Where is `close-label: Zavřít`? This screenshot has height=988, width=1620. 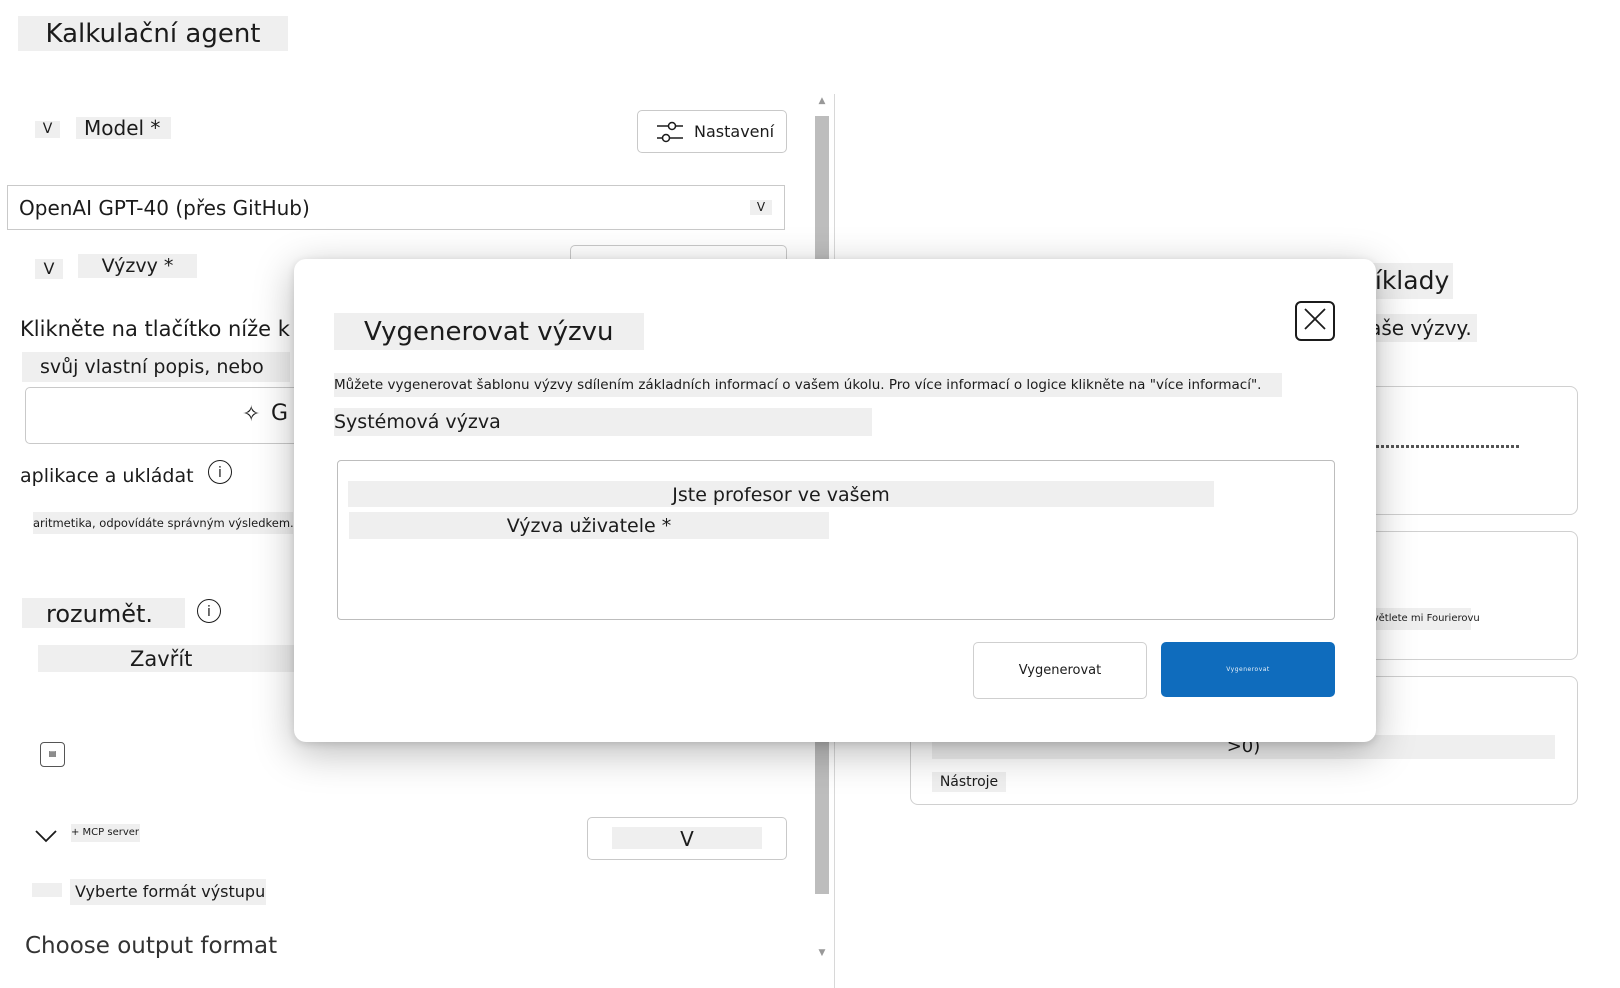
close-label: Zavřít is located at coordinates (168, 658).